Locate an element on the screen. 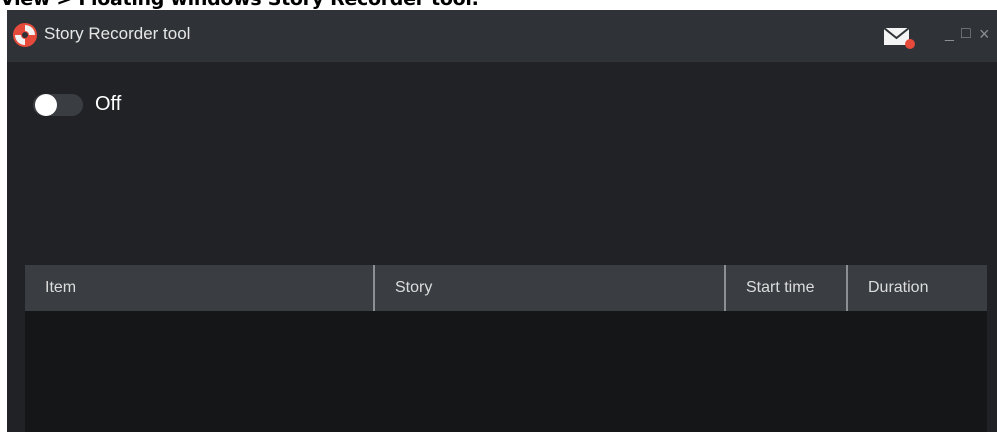 The width and height of the screenshot is (997, 432). column-header-story: Story is located at coordinates (549, 288).